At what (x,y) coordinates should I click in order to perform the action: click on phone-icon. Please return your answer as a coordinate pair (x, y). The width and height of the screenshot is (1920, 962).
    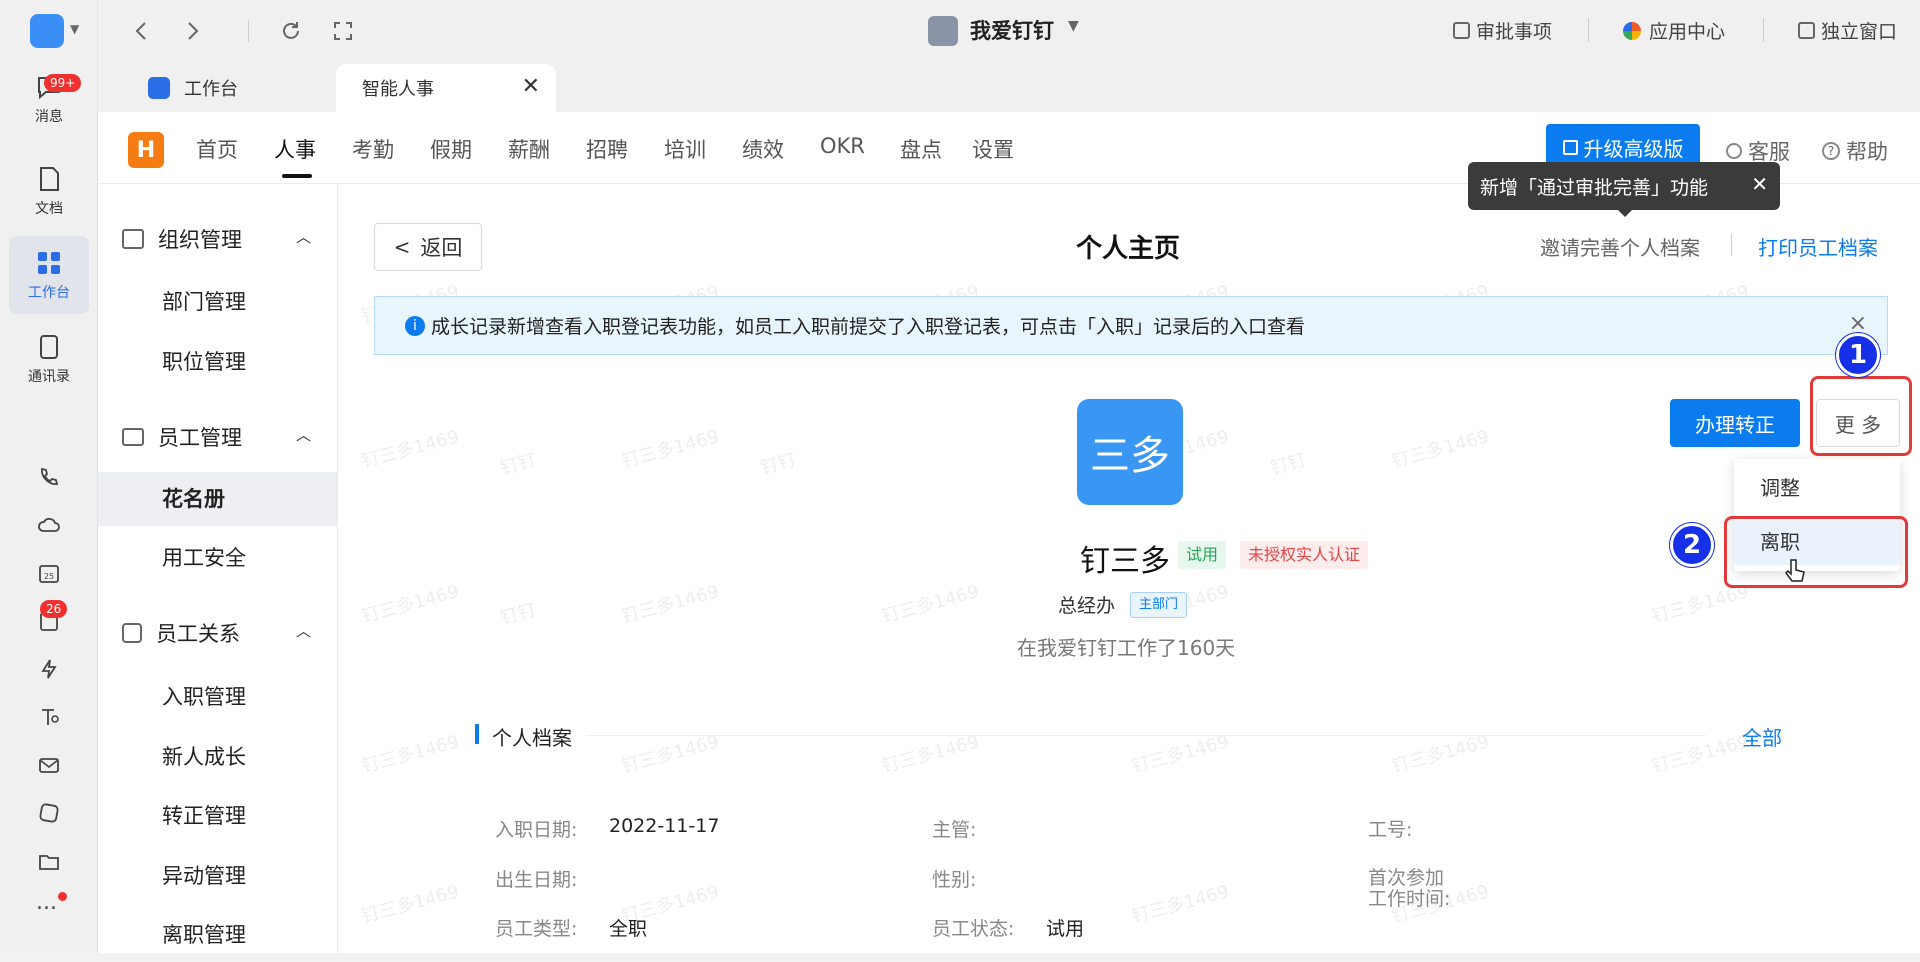
    Looking at the image, I should click on (49, 477).